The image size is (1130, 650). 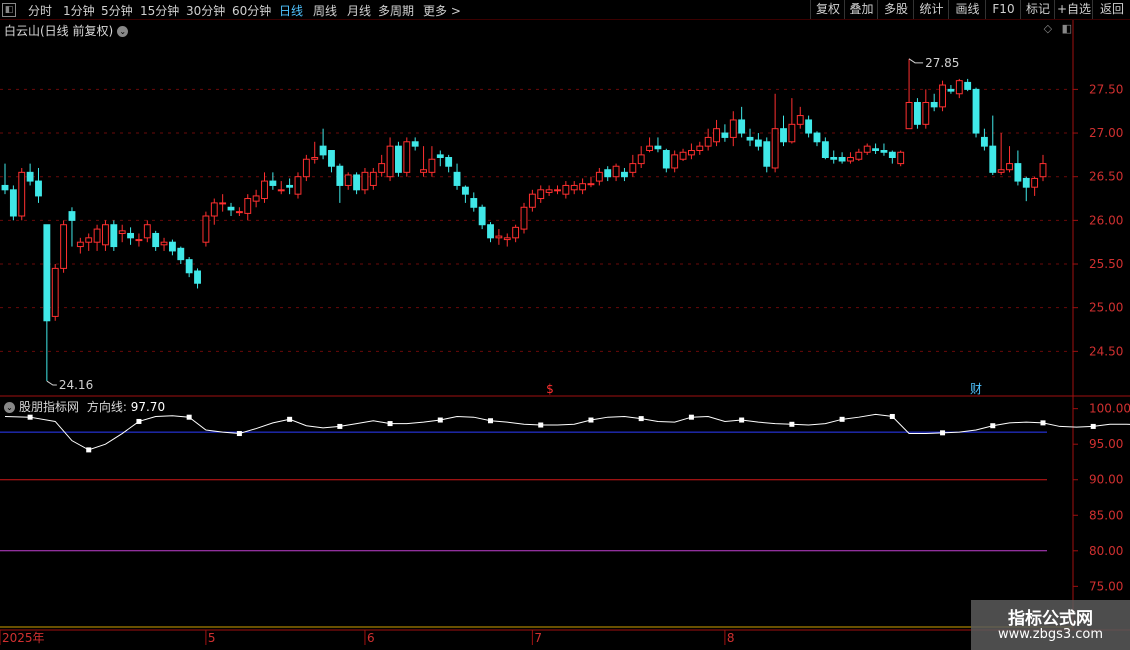 I want to click on direction-line-value: 97.70, so click(x=148, y=407).